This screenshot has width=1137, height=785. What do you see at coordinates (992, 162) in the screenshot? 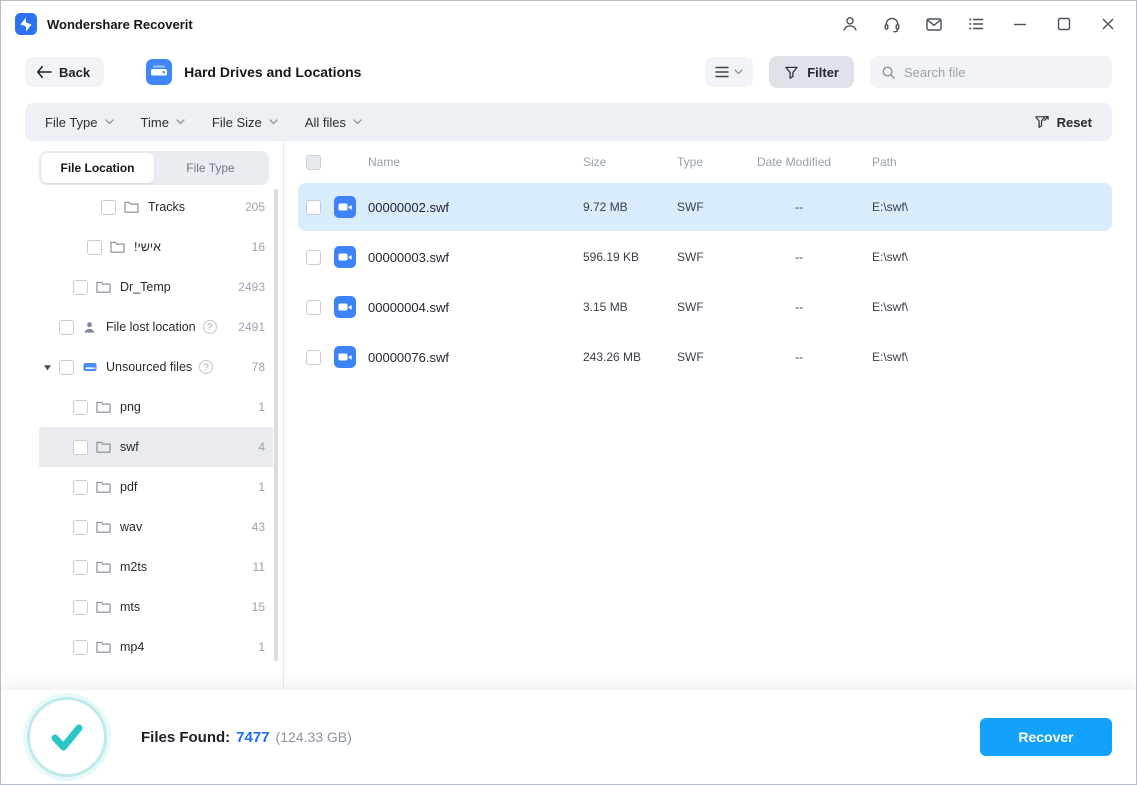
I see `column-header-path: Path` at bounding box center [992, 162].